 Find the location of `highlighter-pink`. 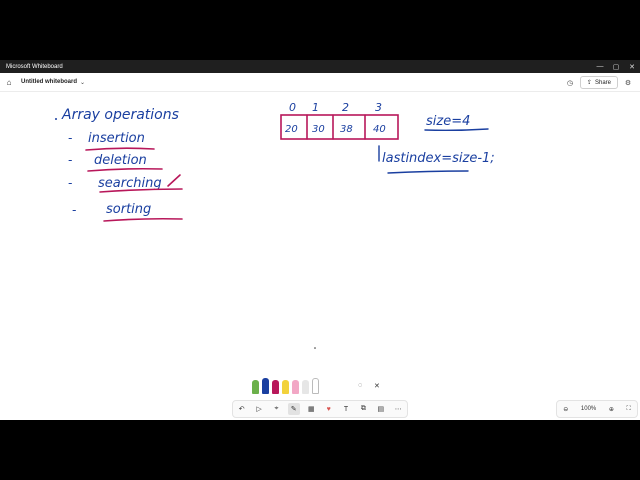

highlighter-pink is located at coordinates (295, 387).